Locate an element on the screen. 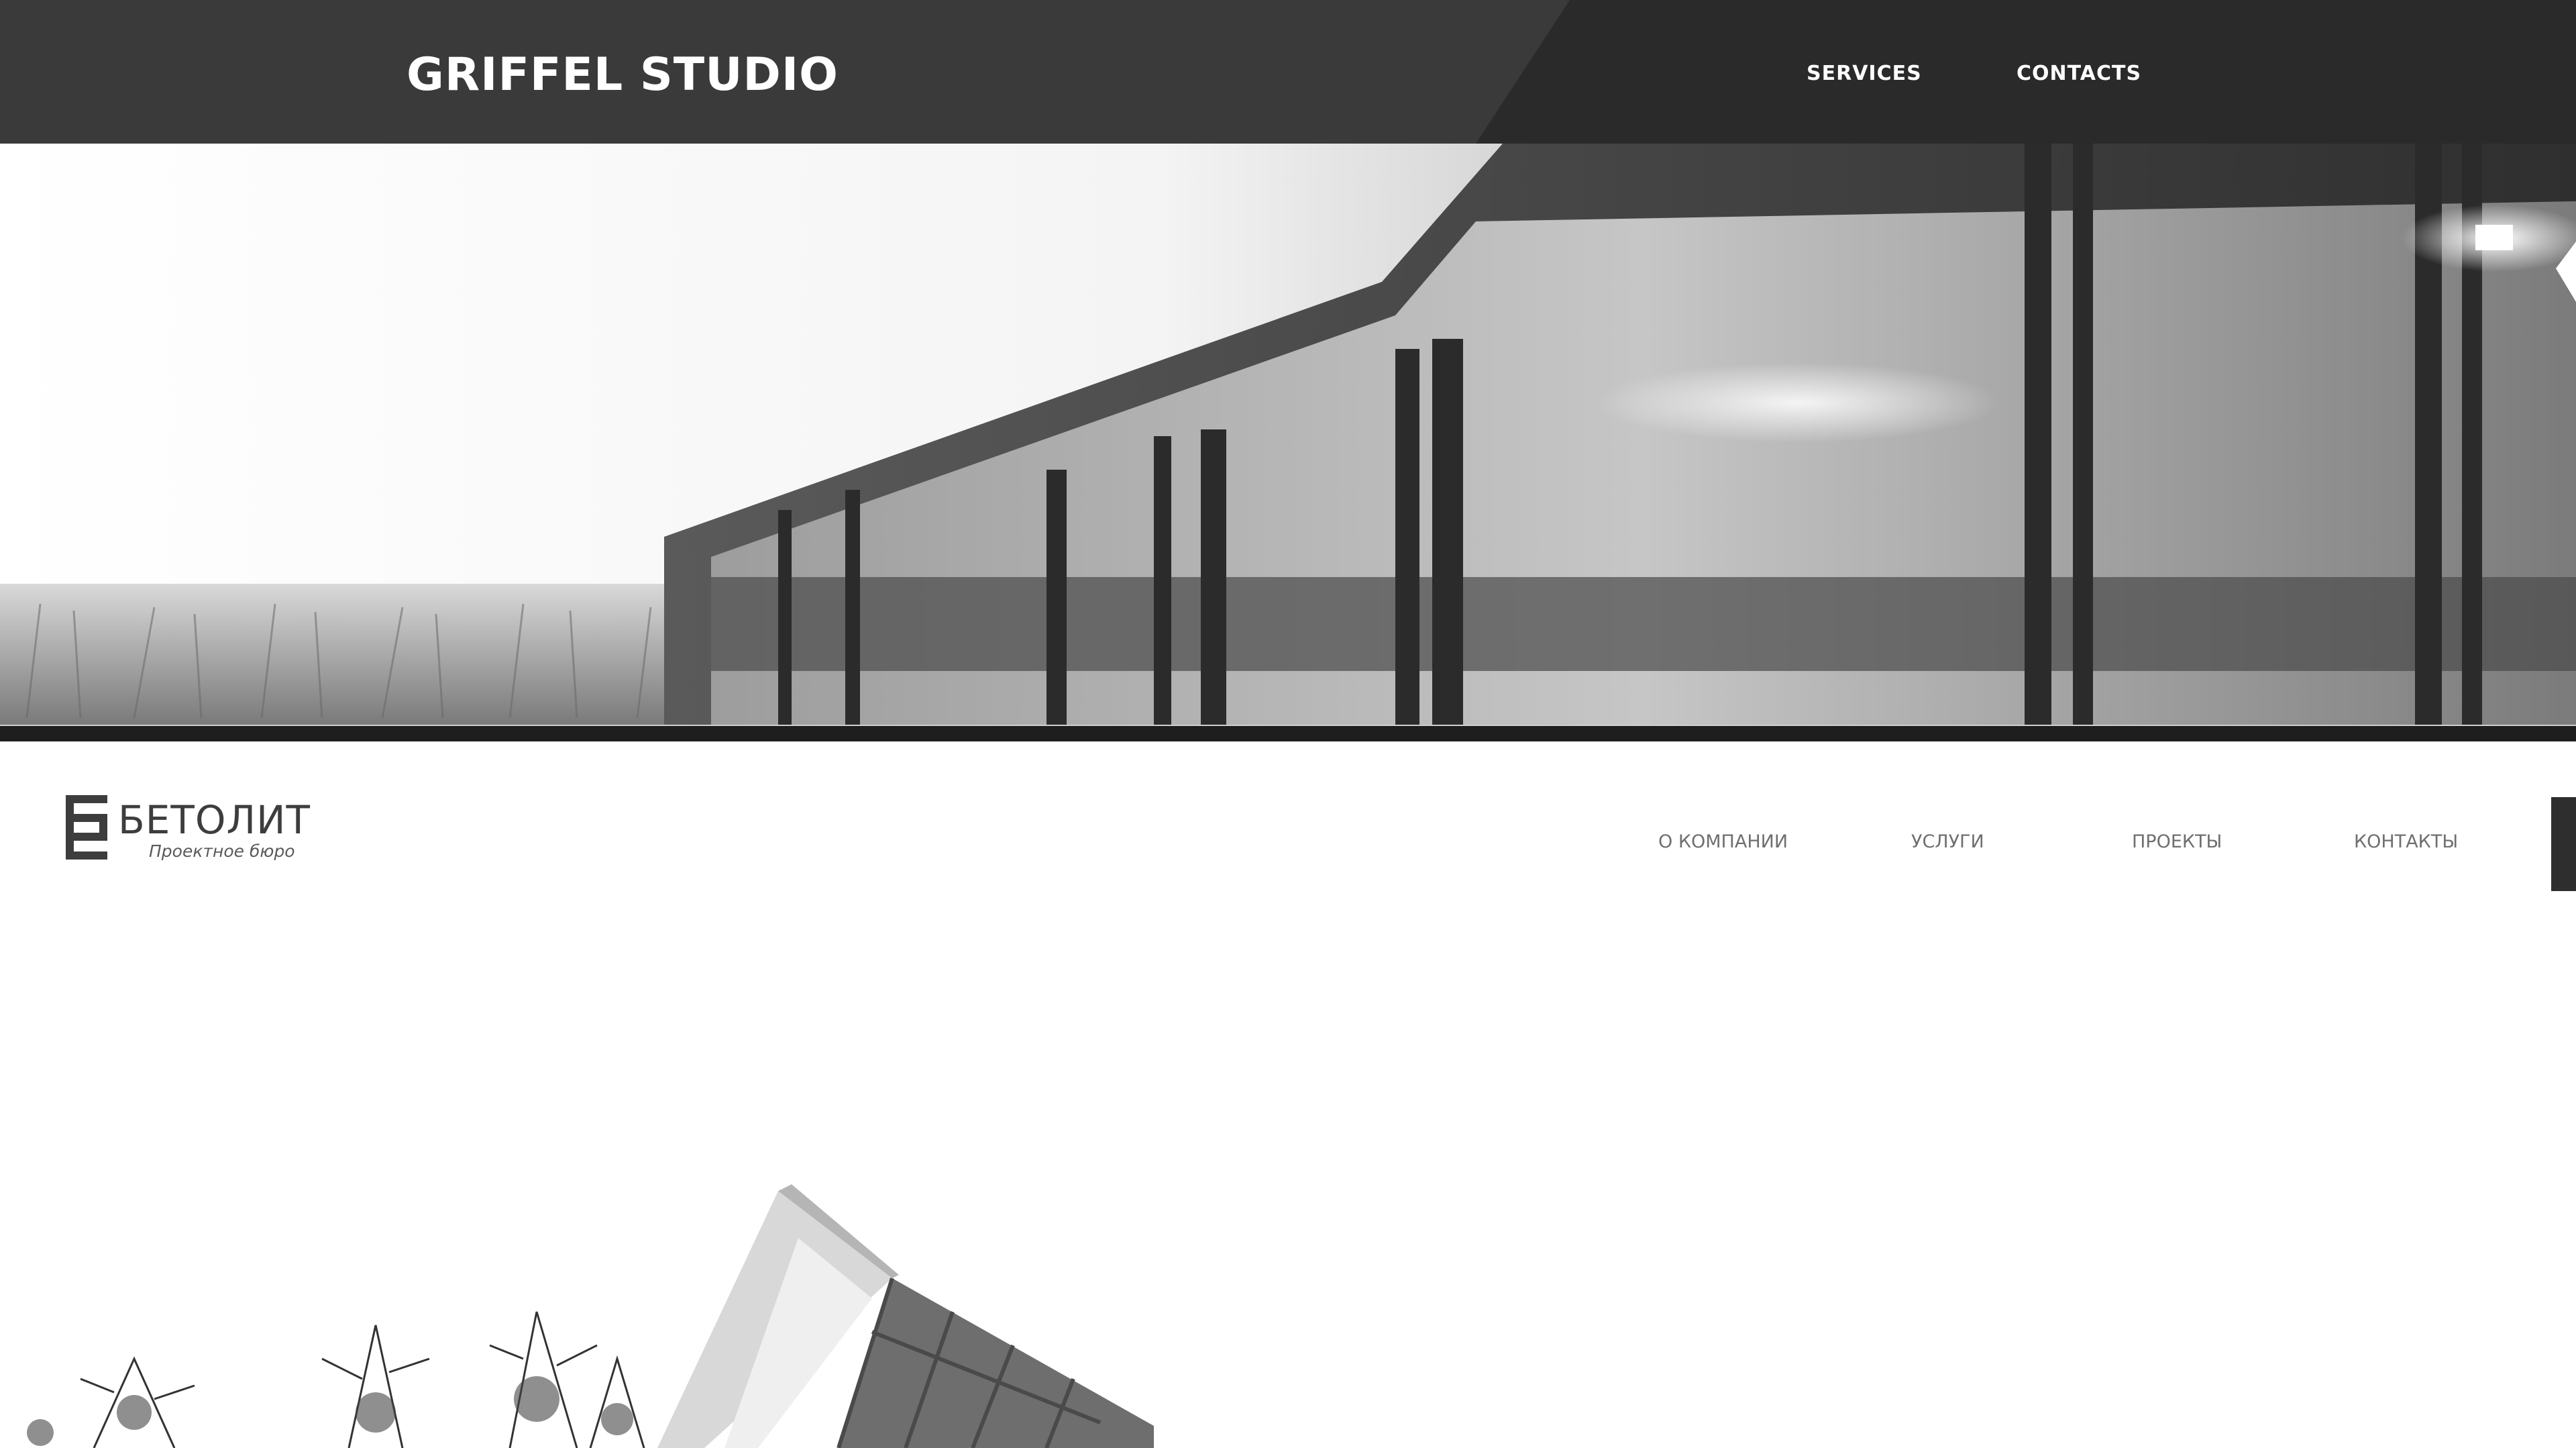 The image size is (2576, 1448). nav-services-link: УСЛУГИ is located at coordinates (1947, 842).